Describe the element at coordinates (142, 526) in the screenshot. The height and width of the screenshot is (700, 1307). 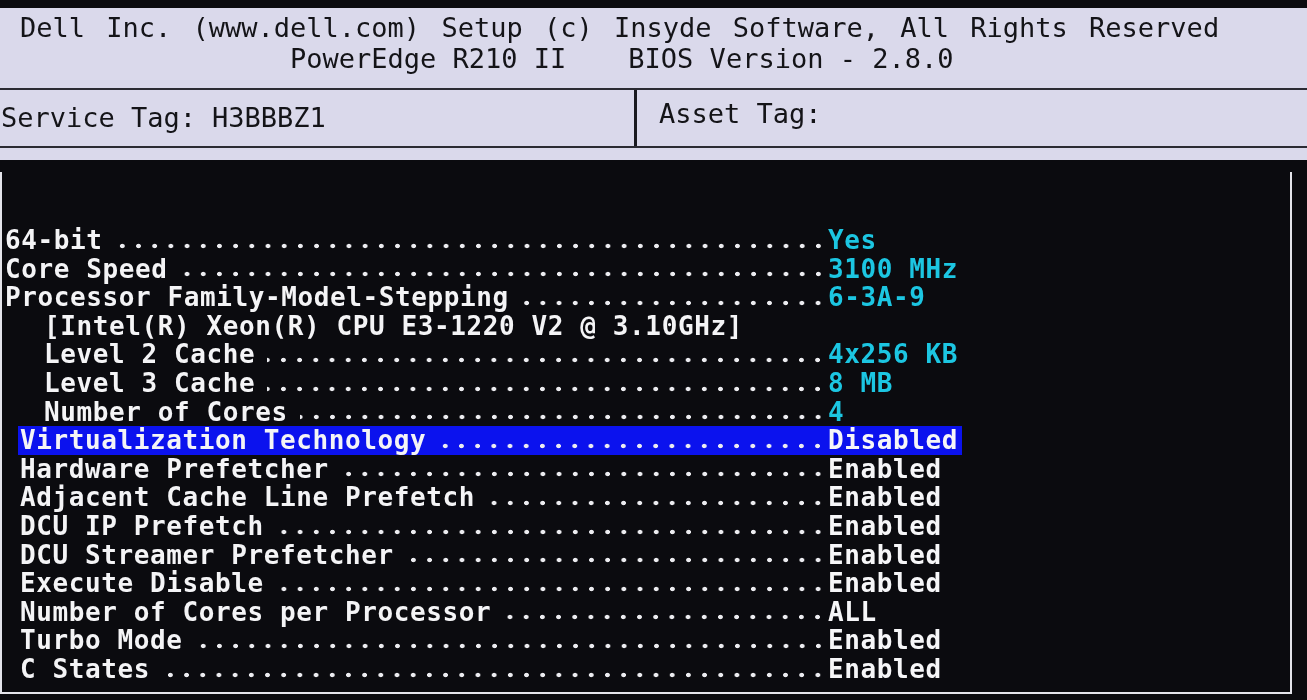
I see `setting-label: DCU IP Prefetch` at that location.